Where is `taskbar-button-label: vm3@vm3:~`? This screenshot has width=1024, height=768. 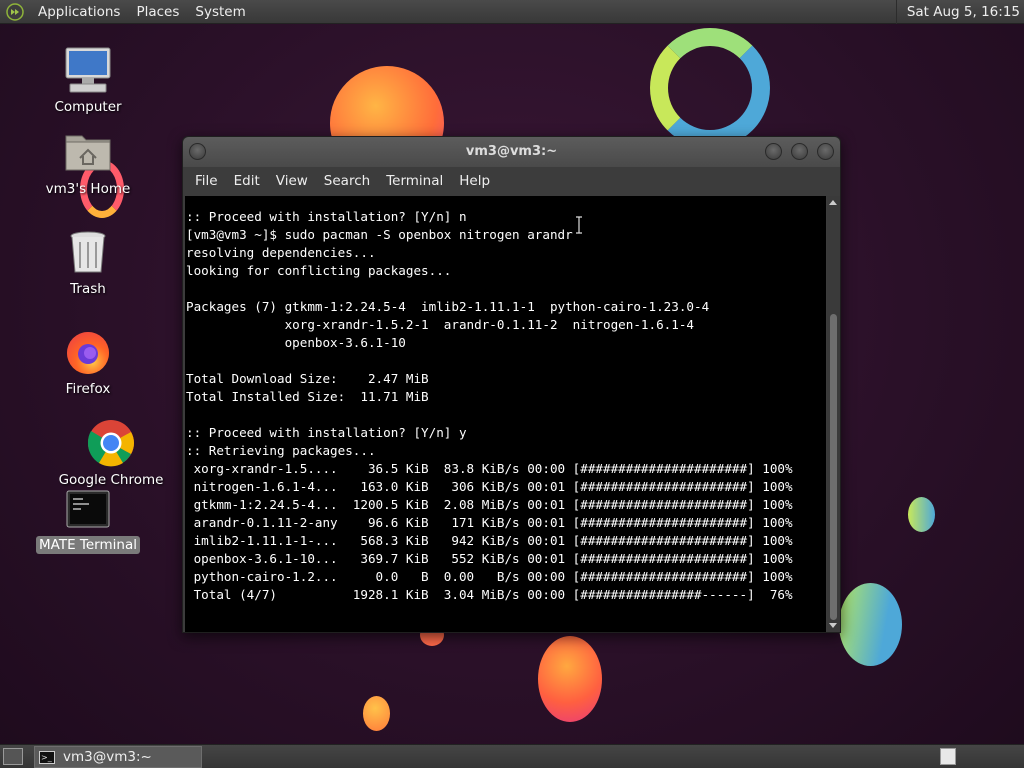
taskbar-button-label: vm3@vm3:~ is located at coordinates (107, 757).